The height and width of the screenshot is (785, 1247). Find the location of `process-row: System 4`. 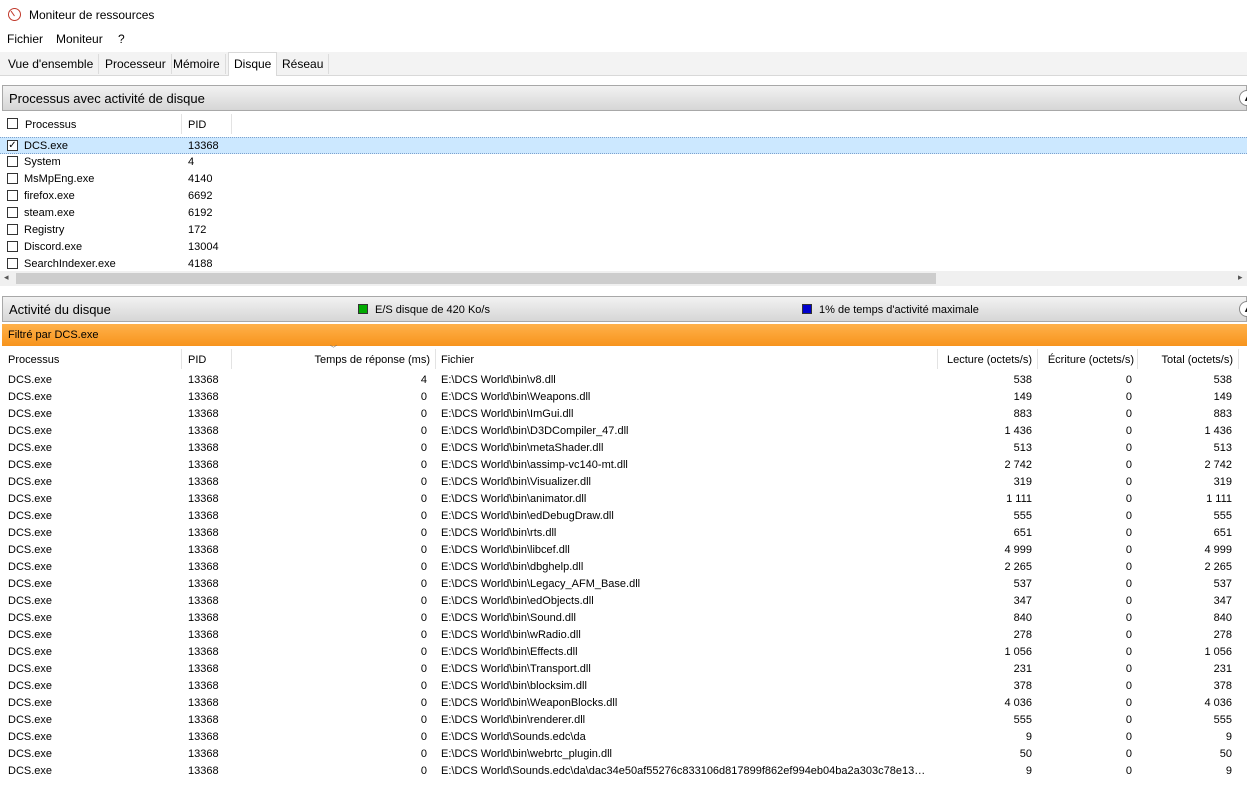

process-row: System 4 is located at coordinates (623, 162).